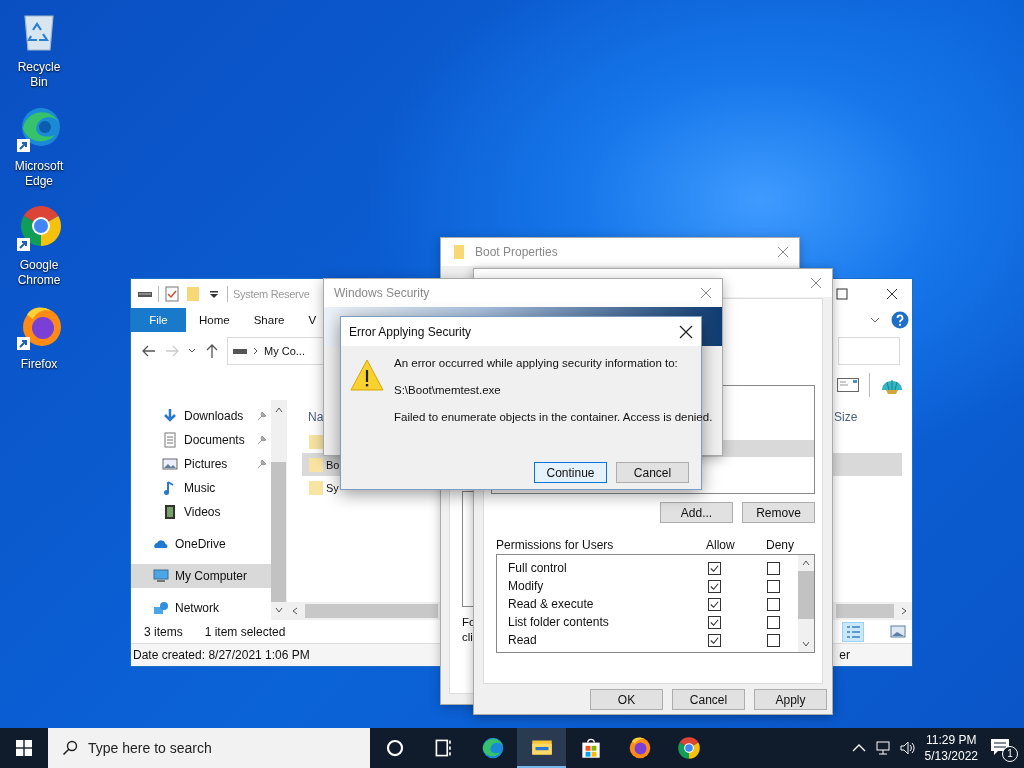 This screenshot has height=768, width=1024. What do you see at coordinates (951, 756) in the screenshot?
I see `clock-date: 5/13/2022` at bounding box center [951, 756].